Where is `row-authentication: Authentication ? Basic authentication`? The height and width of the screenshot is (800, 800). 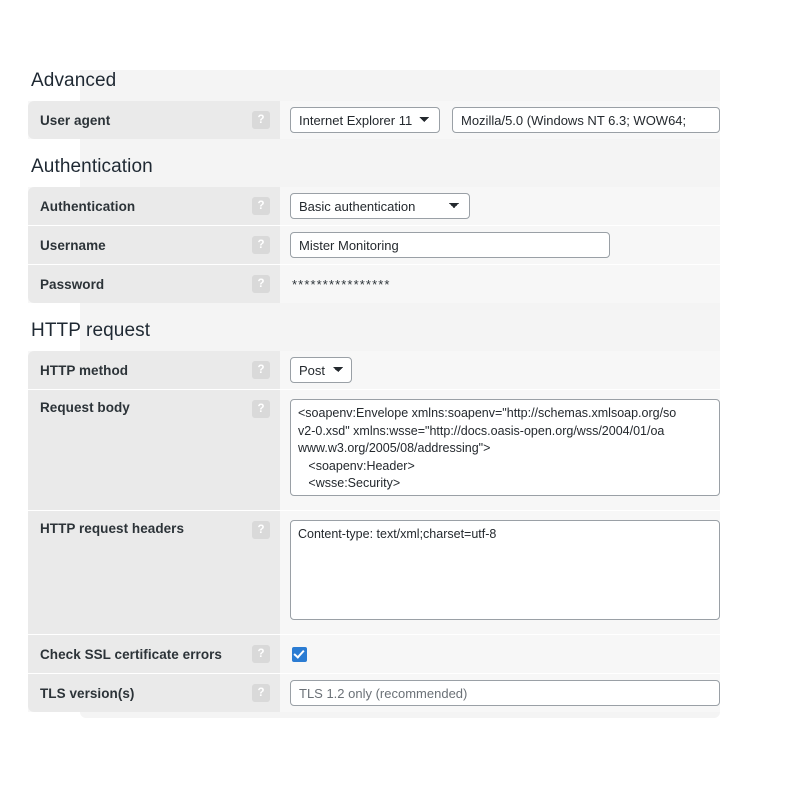 row-authentication: Authentication ? Basic authentication is located at coordinates (374, 206).